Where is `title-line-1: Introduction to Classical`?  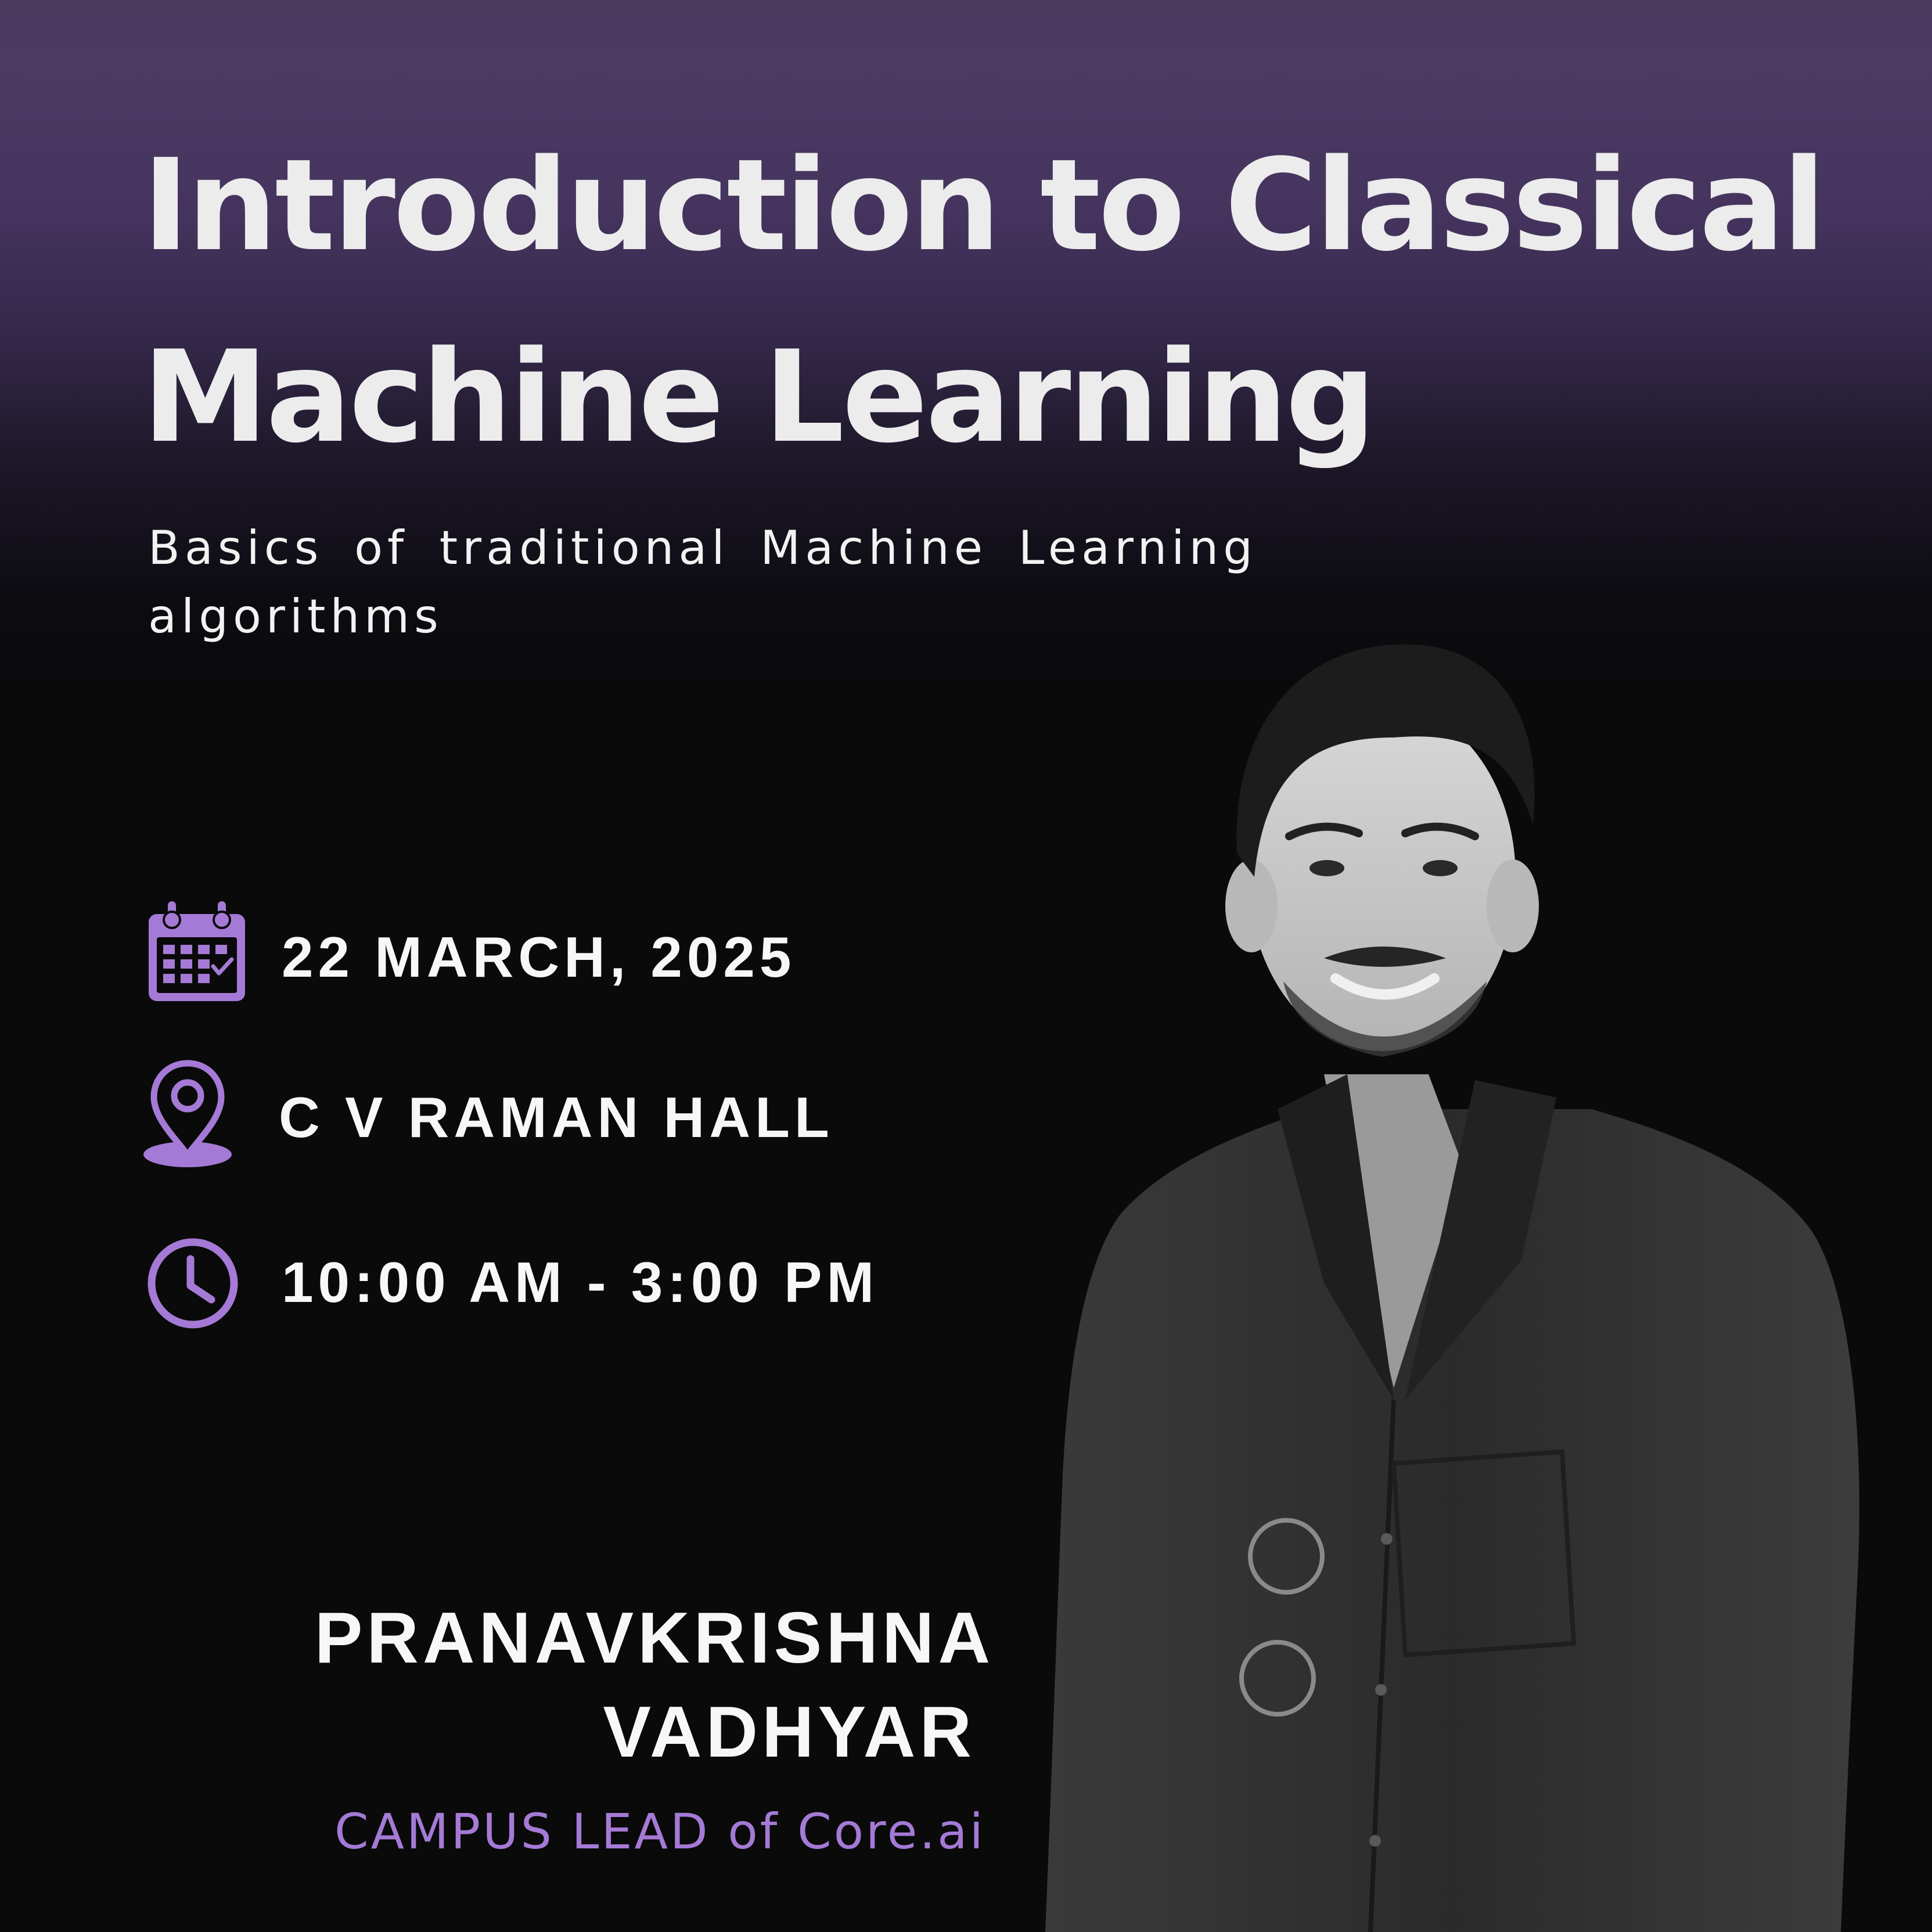
title-line-1: Introduction to Classical is located at coordinates (984, 205).